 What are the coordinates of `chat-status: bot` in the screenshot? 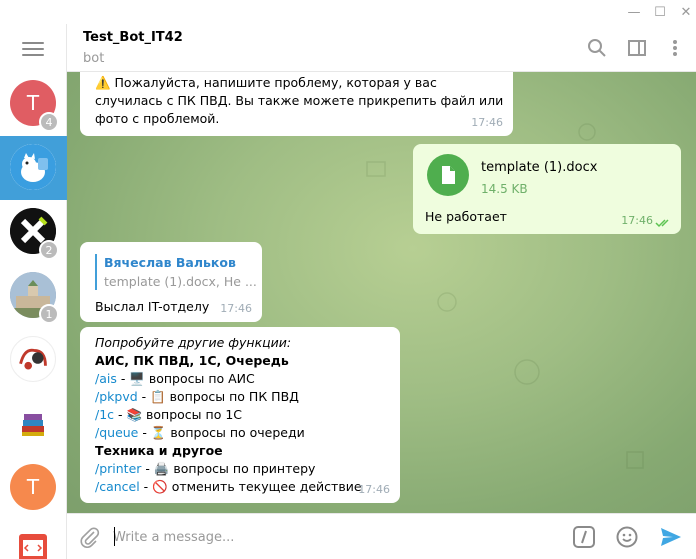 It's located at (94, 58).